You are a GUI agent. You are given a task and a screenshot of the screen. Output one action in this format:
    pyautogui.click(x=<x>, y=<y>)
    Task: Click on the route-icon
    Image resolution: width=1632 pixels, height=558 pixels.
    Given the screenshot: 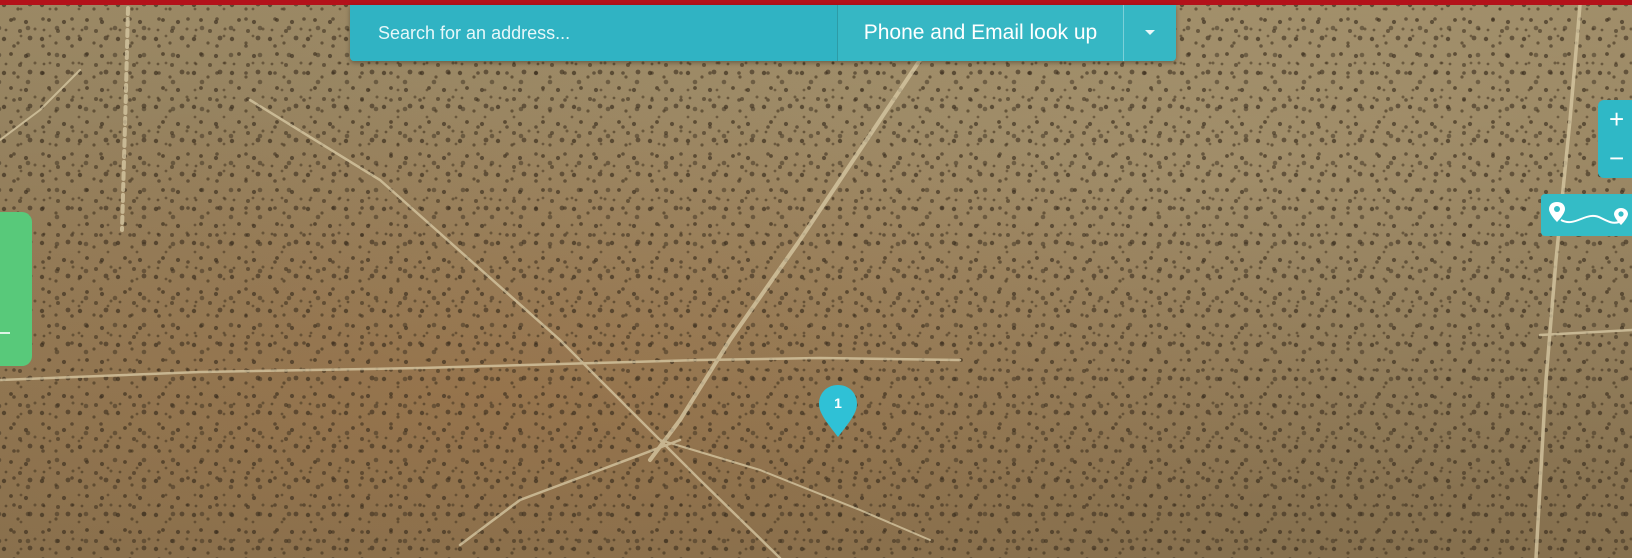 What is the action you would take?
    pyautogui.click(x=1588, y=213)
    